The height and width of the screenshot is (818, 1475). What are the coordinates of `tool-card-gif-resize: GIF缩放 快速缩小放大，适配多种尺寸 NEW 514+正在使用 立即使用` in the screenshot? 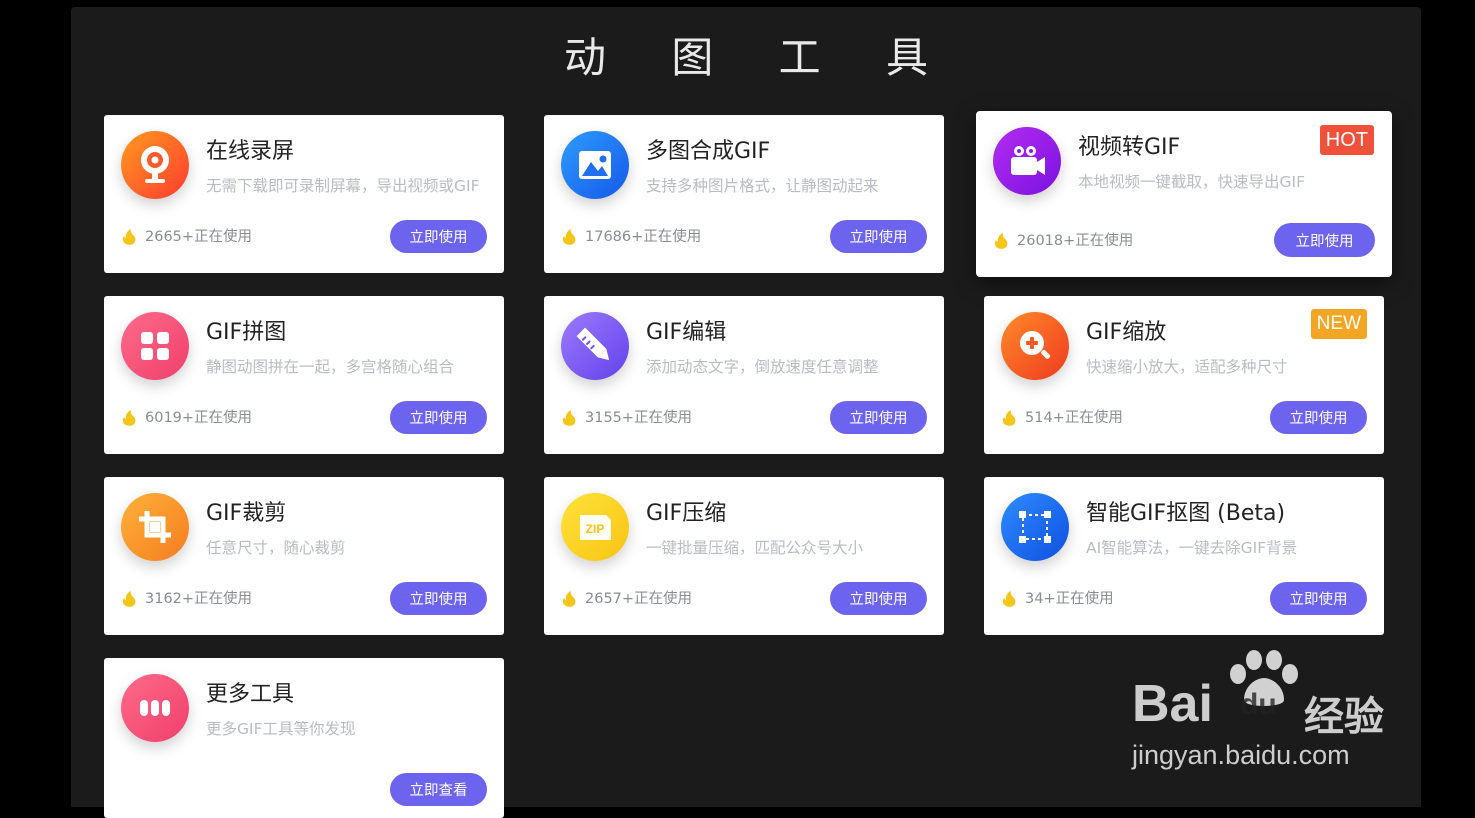 It's located at (1184, 375).